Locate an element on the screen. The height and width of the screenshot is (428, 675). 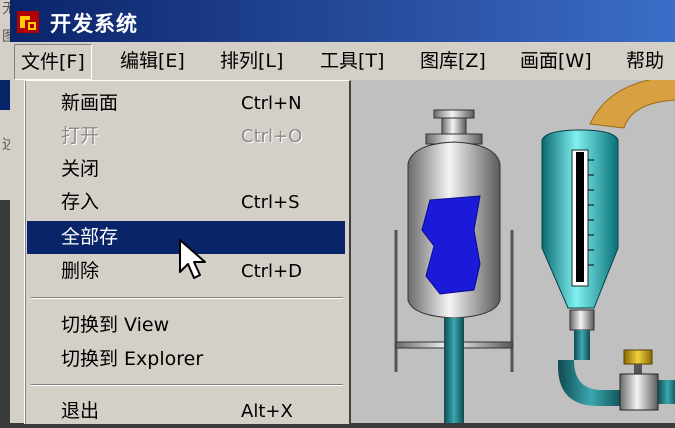
menu-item-shortcut: Ctrl+N is located at coordinates (271, 103).